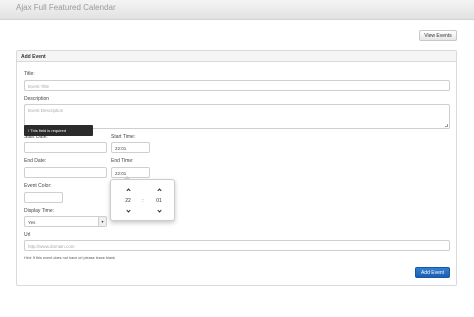 Image resolution: width=474 pixels, height=317 pixels. I want to click on description-label: Description, so click(37, 99).